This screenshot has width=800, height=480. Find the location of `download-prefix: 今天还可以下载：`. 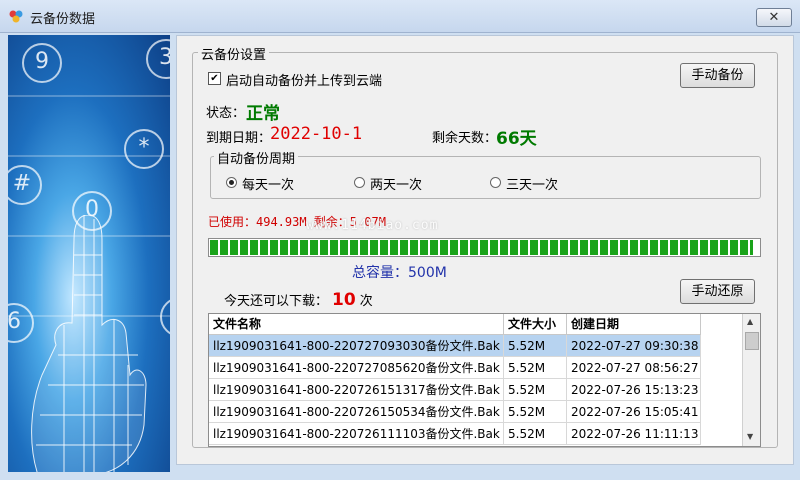

download-prefix: 今天还可以下载： is located at coordinates (276, 301).